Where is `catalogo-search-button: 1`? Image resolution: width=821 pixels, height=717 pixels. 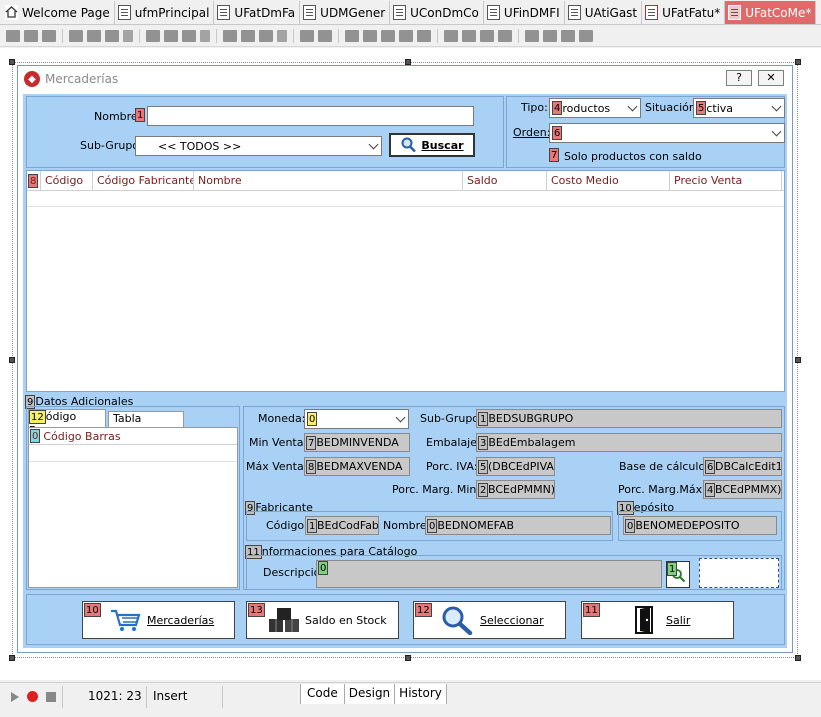
catalogo-search-button: 1 is located at coordinates (678, 574).